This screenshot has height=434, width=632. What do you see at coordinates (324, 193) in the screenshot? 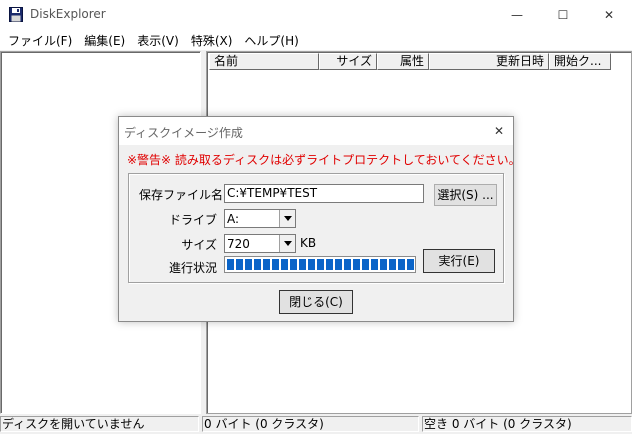
I see `filename-input: C:¥TEMP¥TEST` at bounding box center [324, 193].